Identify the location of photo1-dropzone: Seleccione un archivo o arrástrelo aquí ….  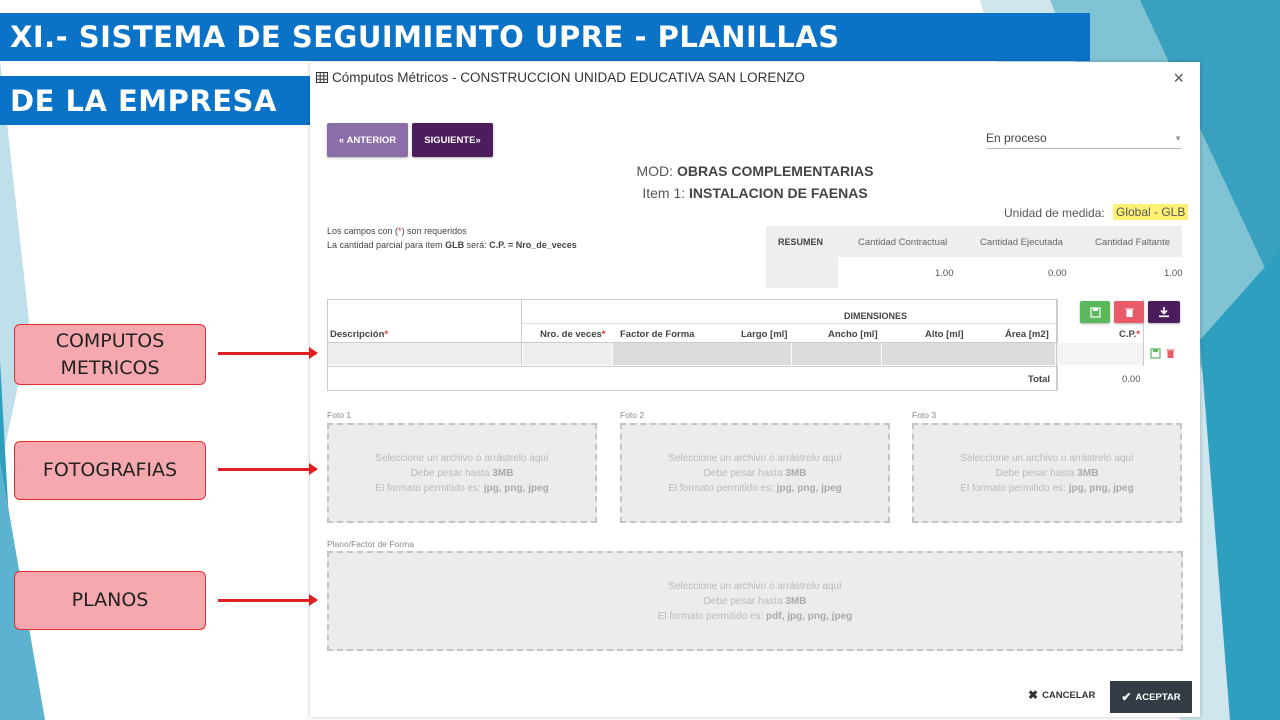
(462, 473).